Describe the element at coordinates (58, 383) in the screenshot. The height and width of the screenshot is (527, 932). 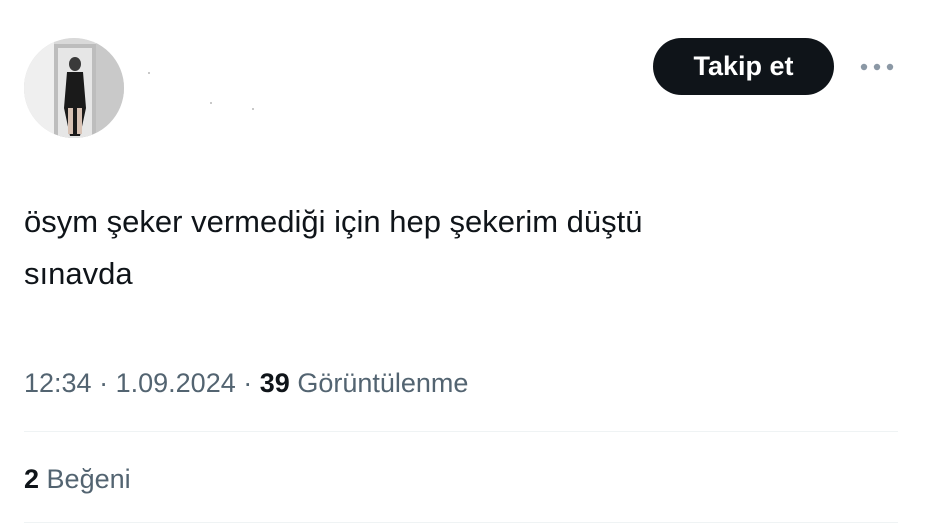
I see `tweet-time: 12:34` at that location.